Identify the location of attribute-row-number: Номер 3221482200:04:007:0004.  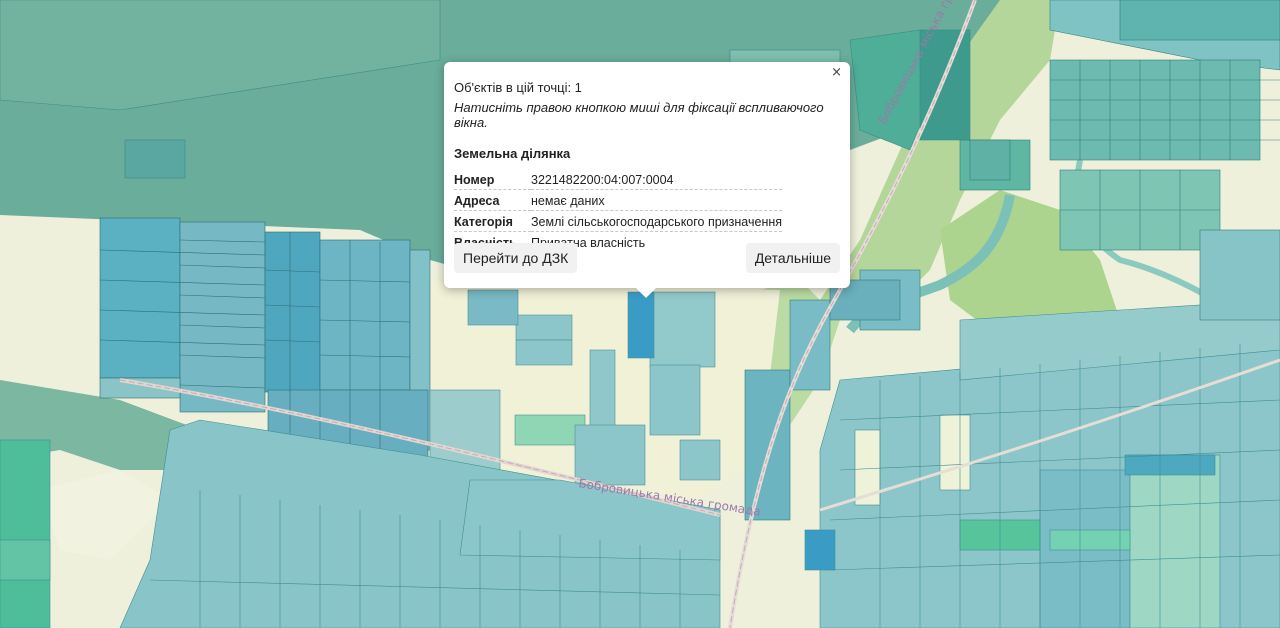
(618, 179).